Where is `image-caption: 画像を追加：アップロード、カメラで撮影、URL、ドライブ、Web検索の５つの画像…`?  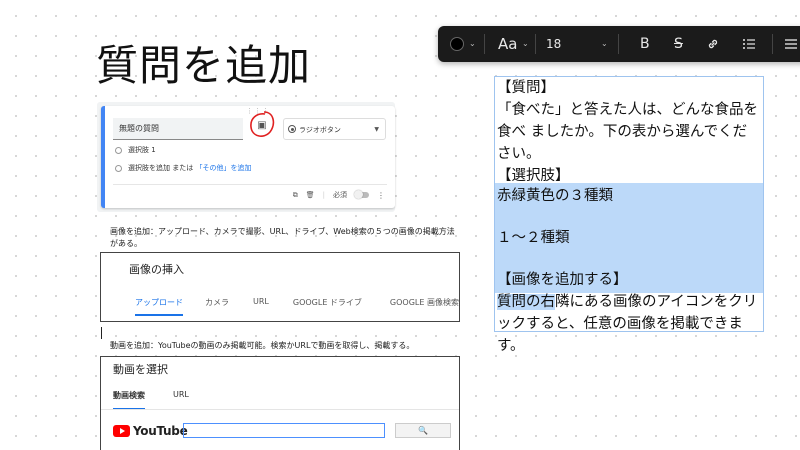
image-caption: 画像を追加：アップロード、カメラで撮影、URL、ドライブ、Web検索の５つの画像… is located at coordinates (282, 237).